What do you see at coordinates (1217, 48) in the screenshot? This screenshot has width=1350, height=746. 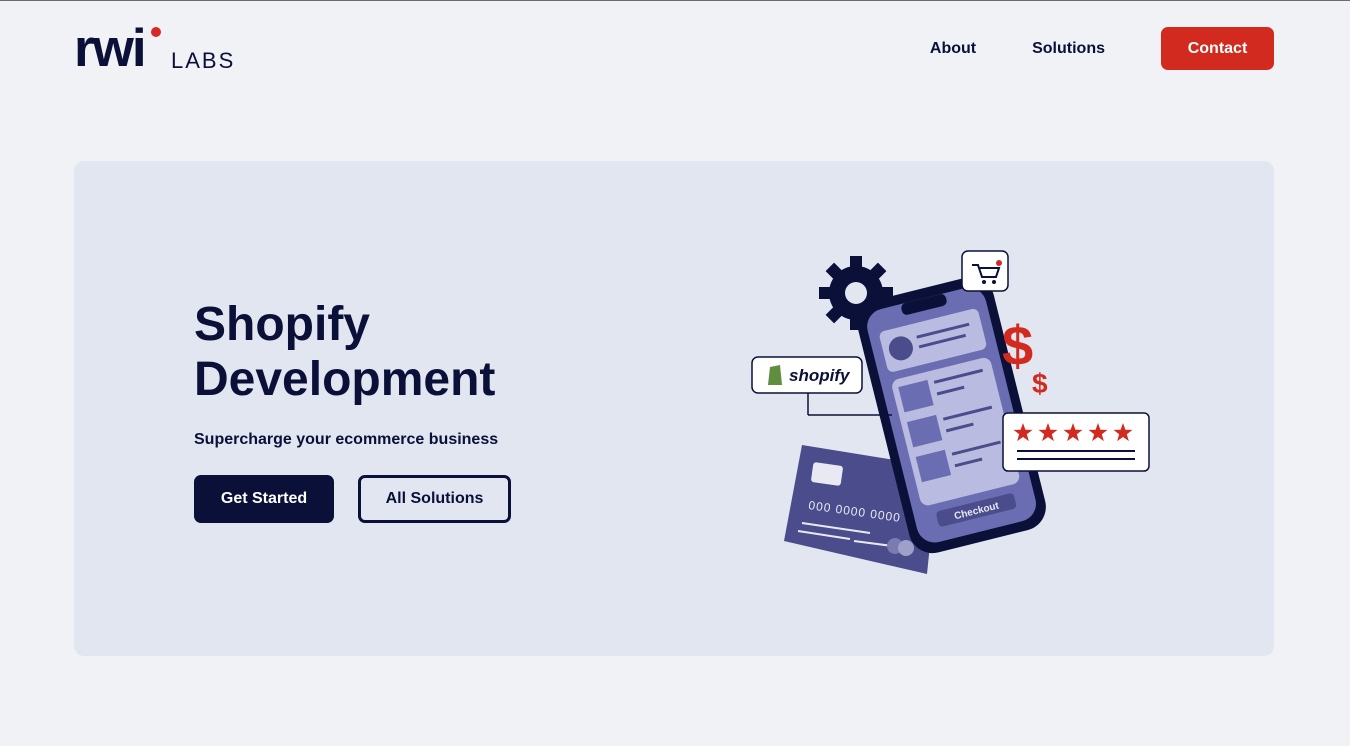 I see `contact-button: Contact` at bounding box center [1217, 48].